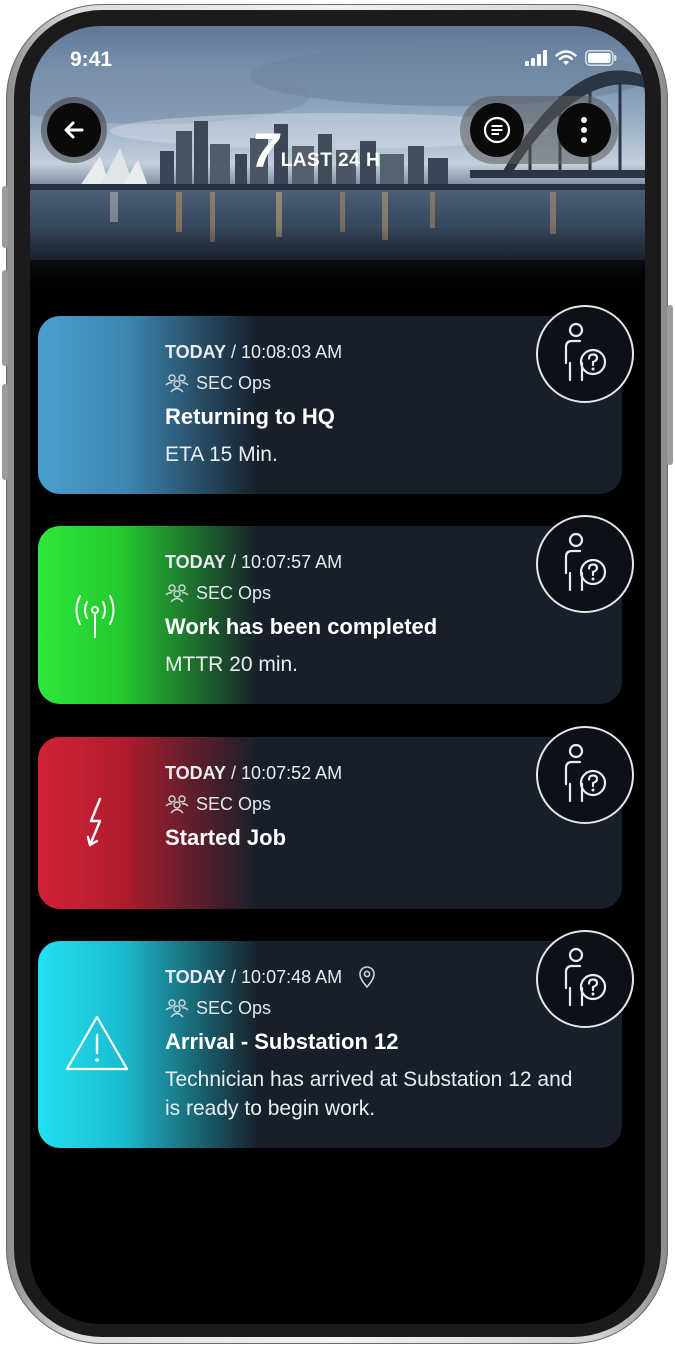 The width and height of the screenshot is (675, 1350). I want to click on list-button, so click(497, 130).